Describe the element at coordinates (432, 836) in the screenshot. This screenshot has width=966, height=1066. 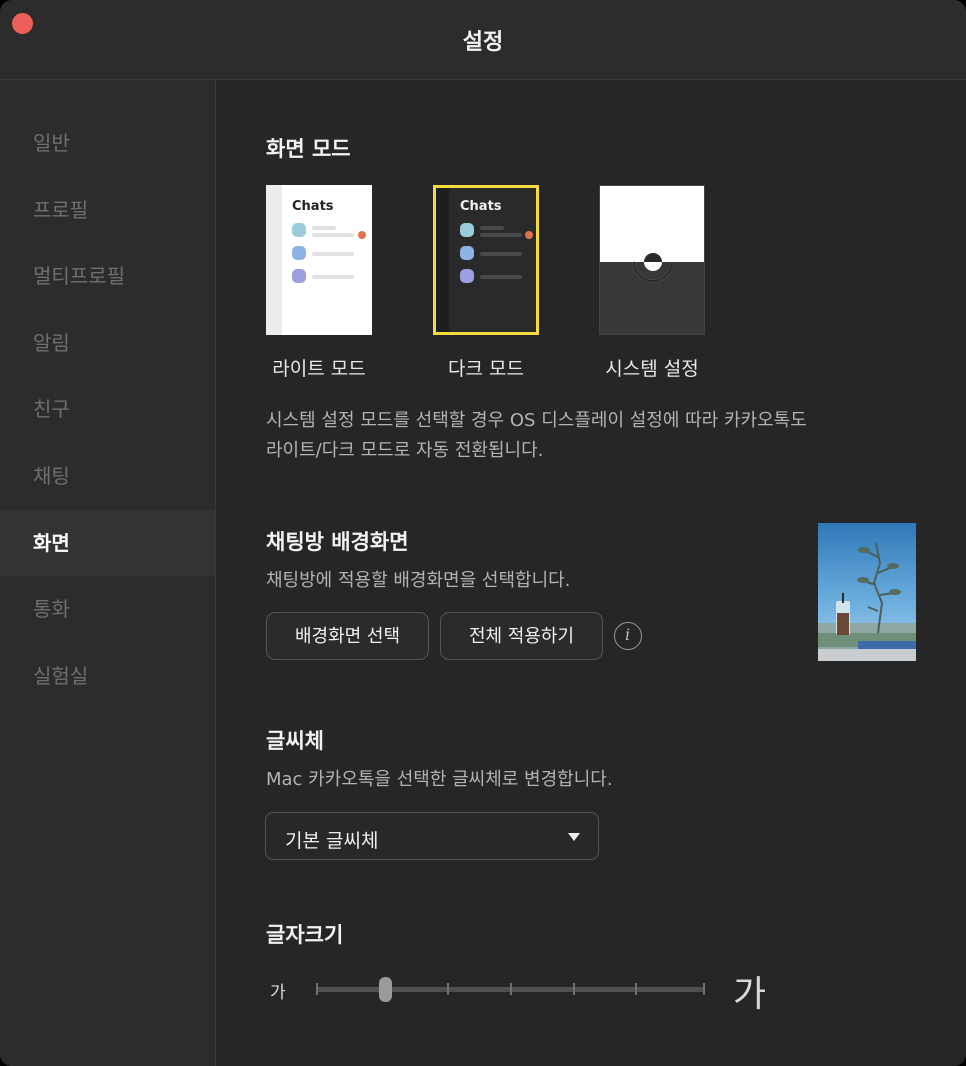
I see `font-select: 기본 글씨체` at that location.